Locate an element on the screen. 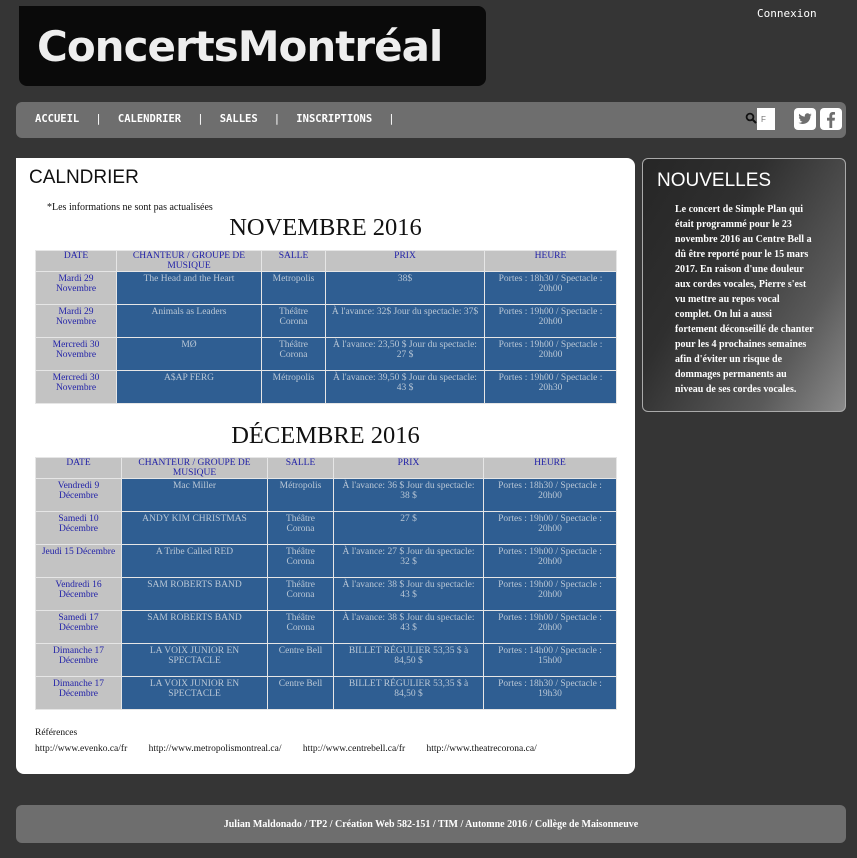  news-title: NOUVELLES is located at coordinates (714, 180).